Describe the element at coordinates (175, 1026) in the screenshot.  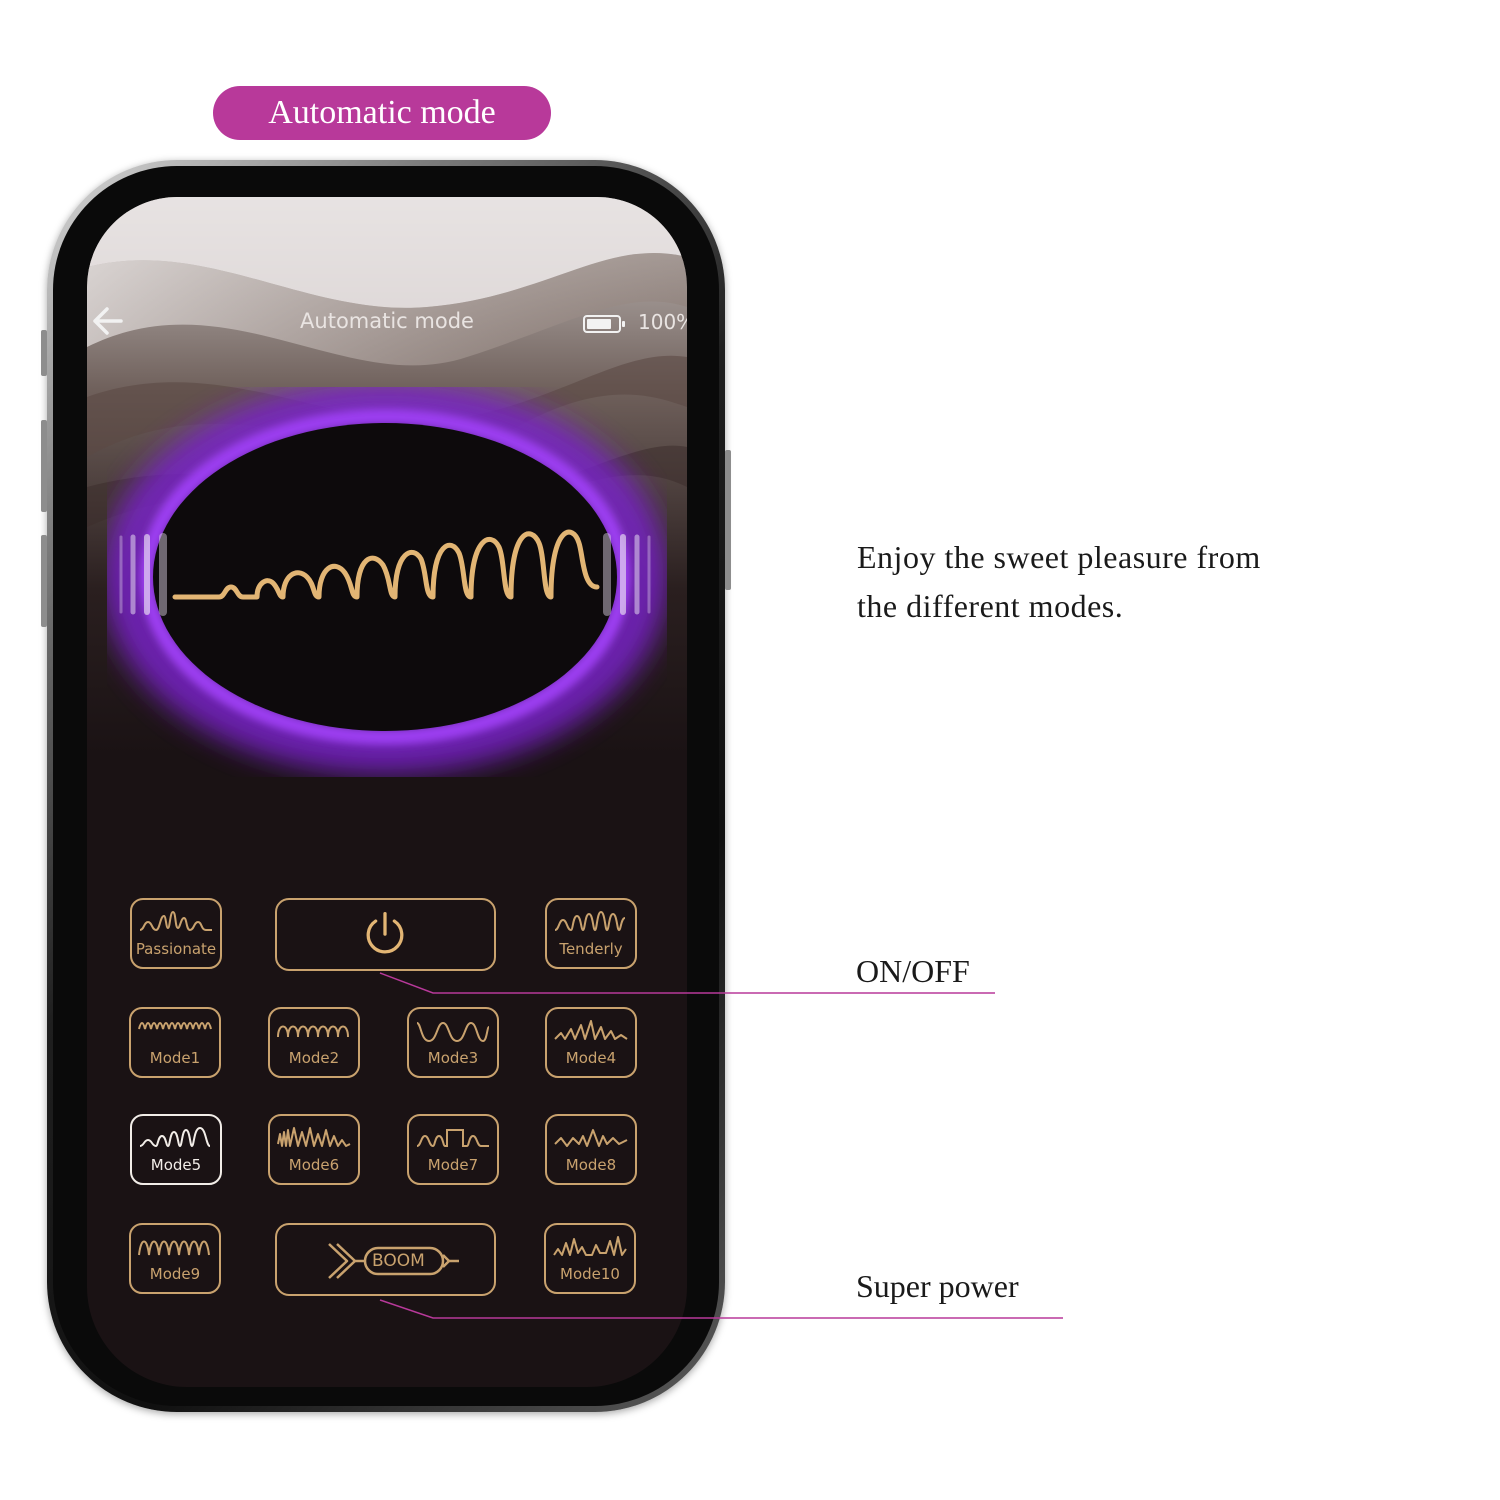
I see `mode1-wave-icon` at that location.